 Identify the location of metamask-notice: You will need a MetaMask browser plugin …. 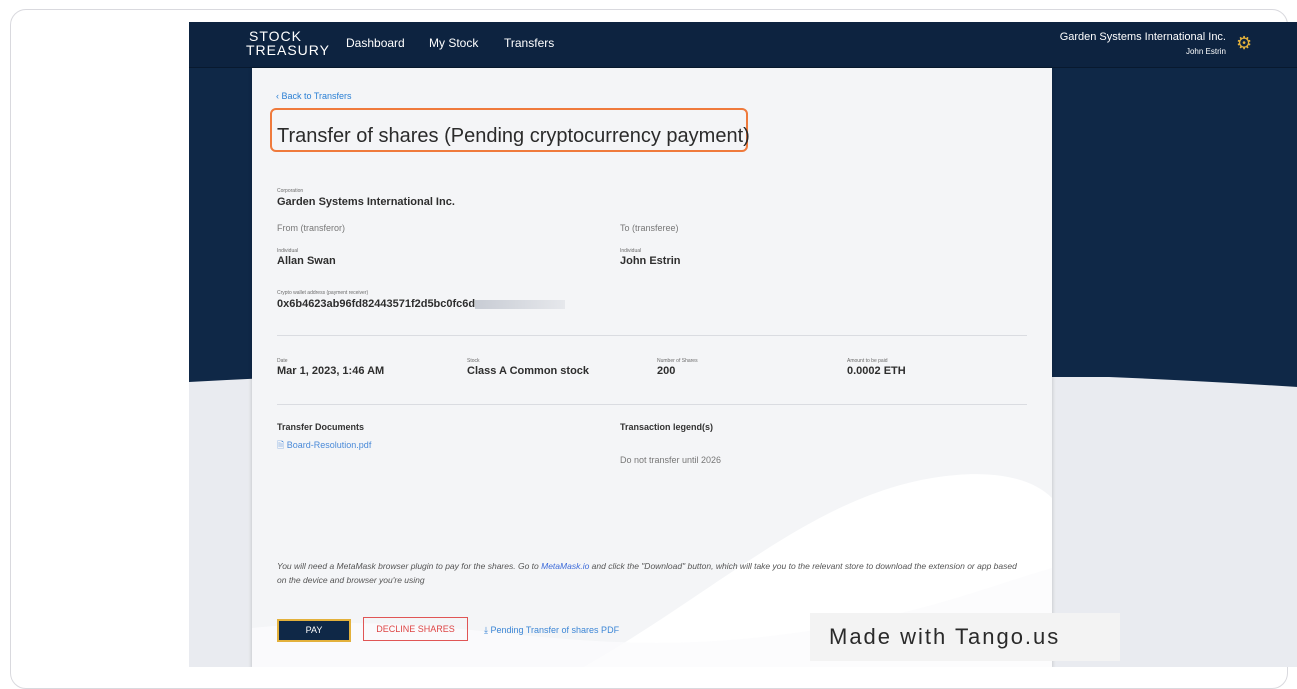
(647, 573).